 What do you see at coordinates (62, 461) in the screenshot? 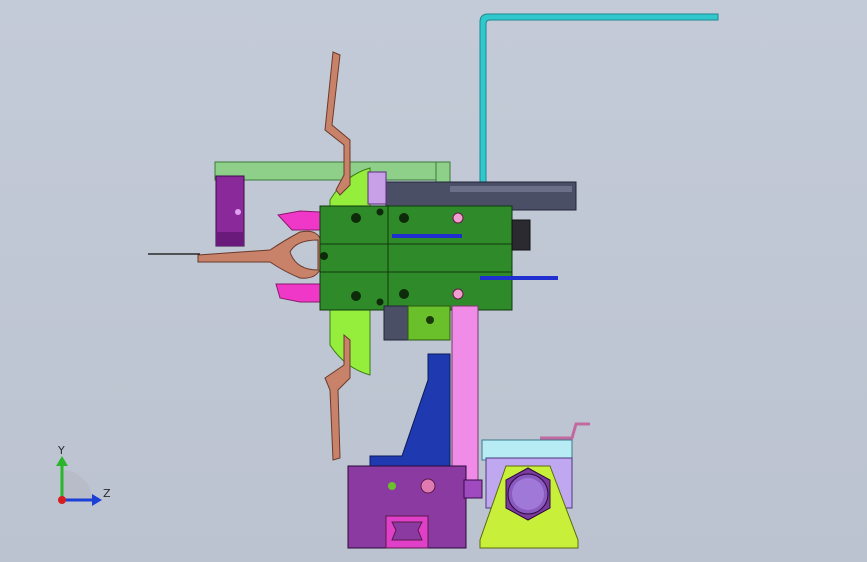
I see `y-axis-arrow` at bounding box center [62, 461].